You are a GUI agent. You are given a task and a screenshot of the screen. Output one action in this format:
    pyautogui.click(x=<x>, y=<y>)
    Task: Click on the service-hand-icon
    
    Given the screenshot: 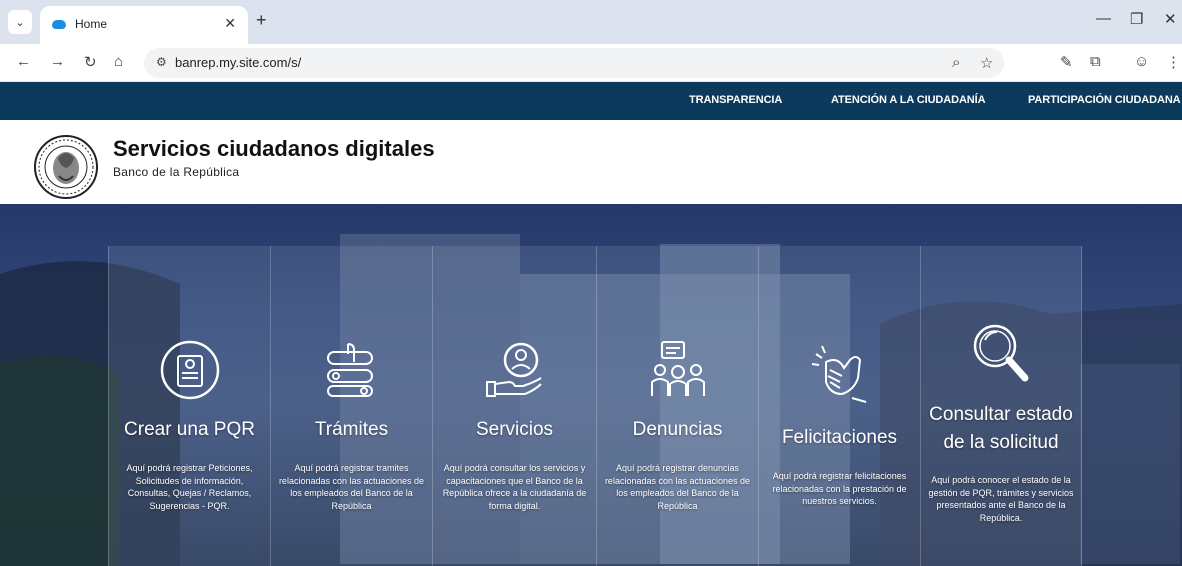 What is the action you would take?
    pyautogui.click(x=513, y=369)
    